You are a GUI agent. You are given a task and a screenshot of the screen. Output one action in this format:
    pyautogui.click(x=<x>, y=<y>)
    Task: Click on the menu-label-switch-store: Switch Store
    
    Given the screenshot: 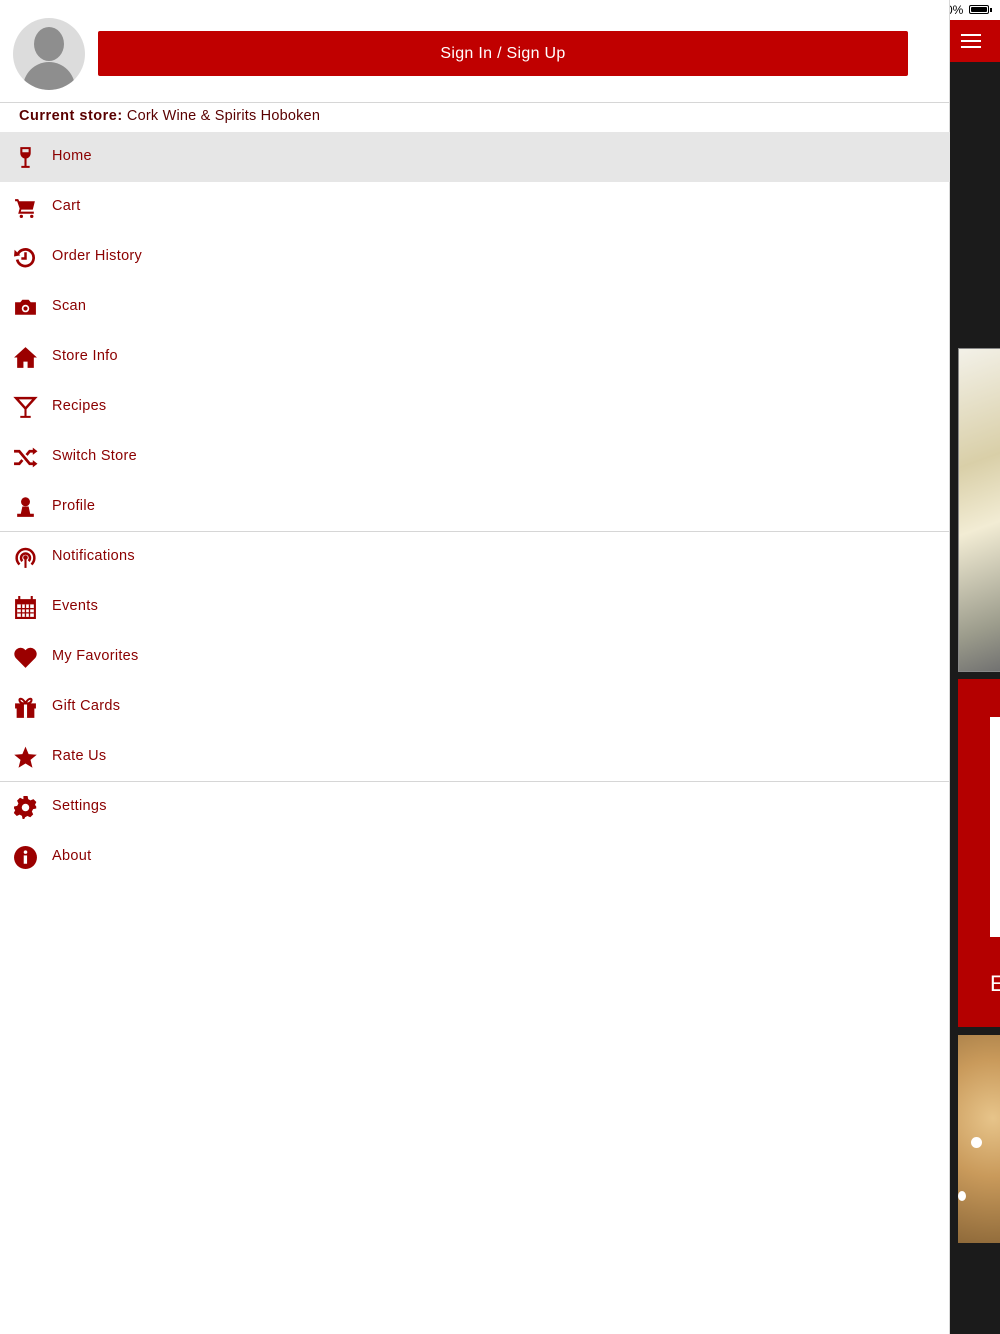 What is the action you would take?
    pyautogui.click(x=94, y=456)
    